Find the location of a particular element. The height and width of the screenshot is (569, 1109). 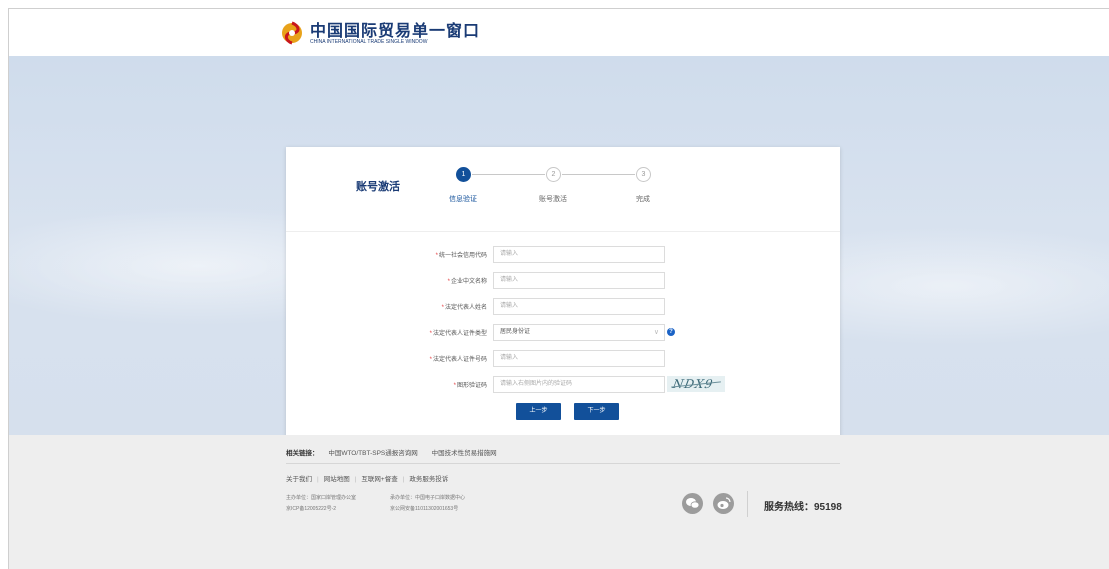

id-type-label: *法定代表人证件类型 is located at coordinates (458, 334).